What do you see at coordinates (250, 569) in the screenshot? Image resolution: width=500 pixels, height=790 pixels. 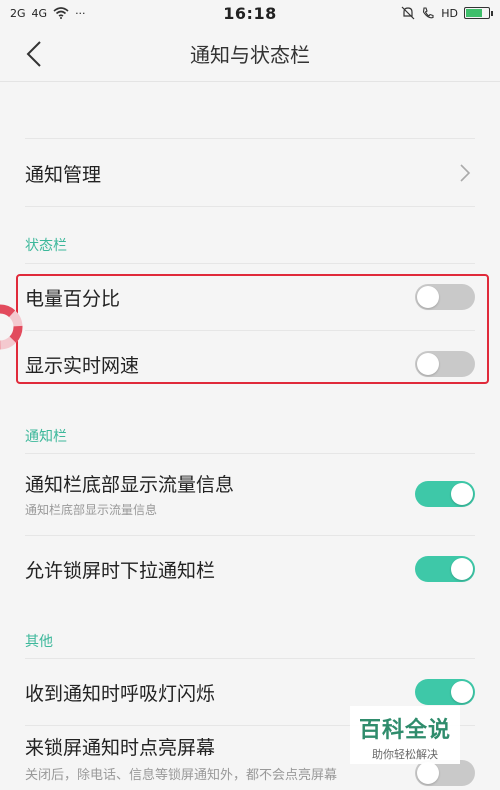 I see `lockscreen-pulldown-row: 允许锁屏时下拉通知栏` at bounding box center [250, 569].